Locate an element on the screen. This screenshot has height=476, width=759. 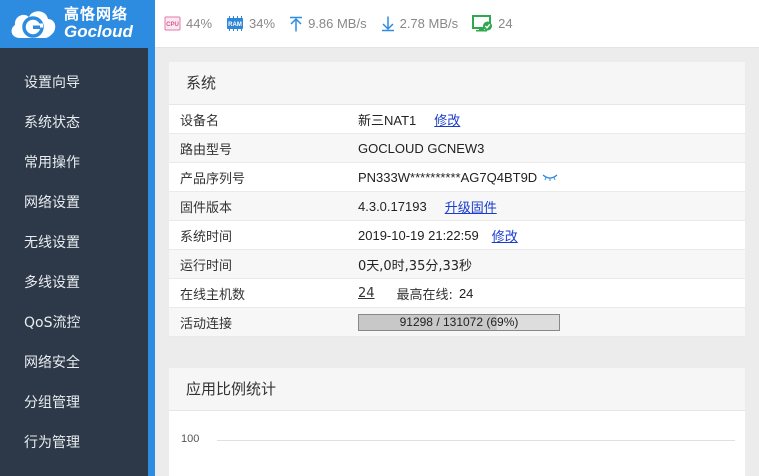
table-row: 系统时间 2019-10-19 21:22:59 修改 is located at coordinates (457, 235).